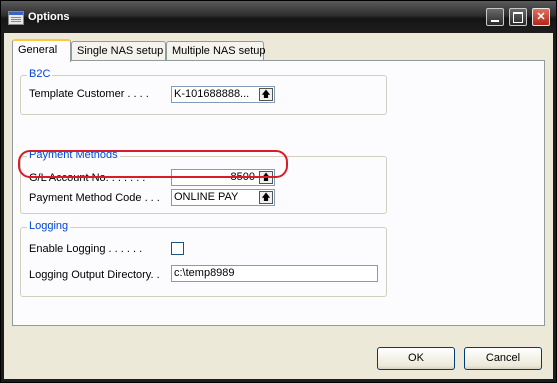  What do you see at coordinates (177, 248) in the screenshot?
I see `enable-logging-checkbox` at bounding box center [177, 248].